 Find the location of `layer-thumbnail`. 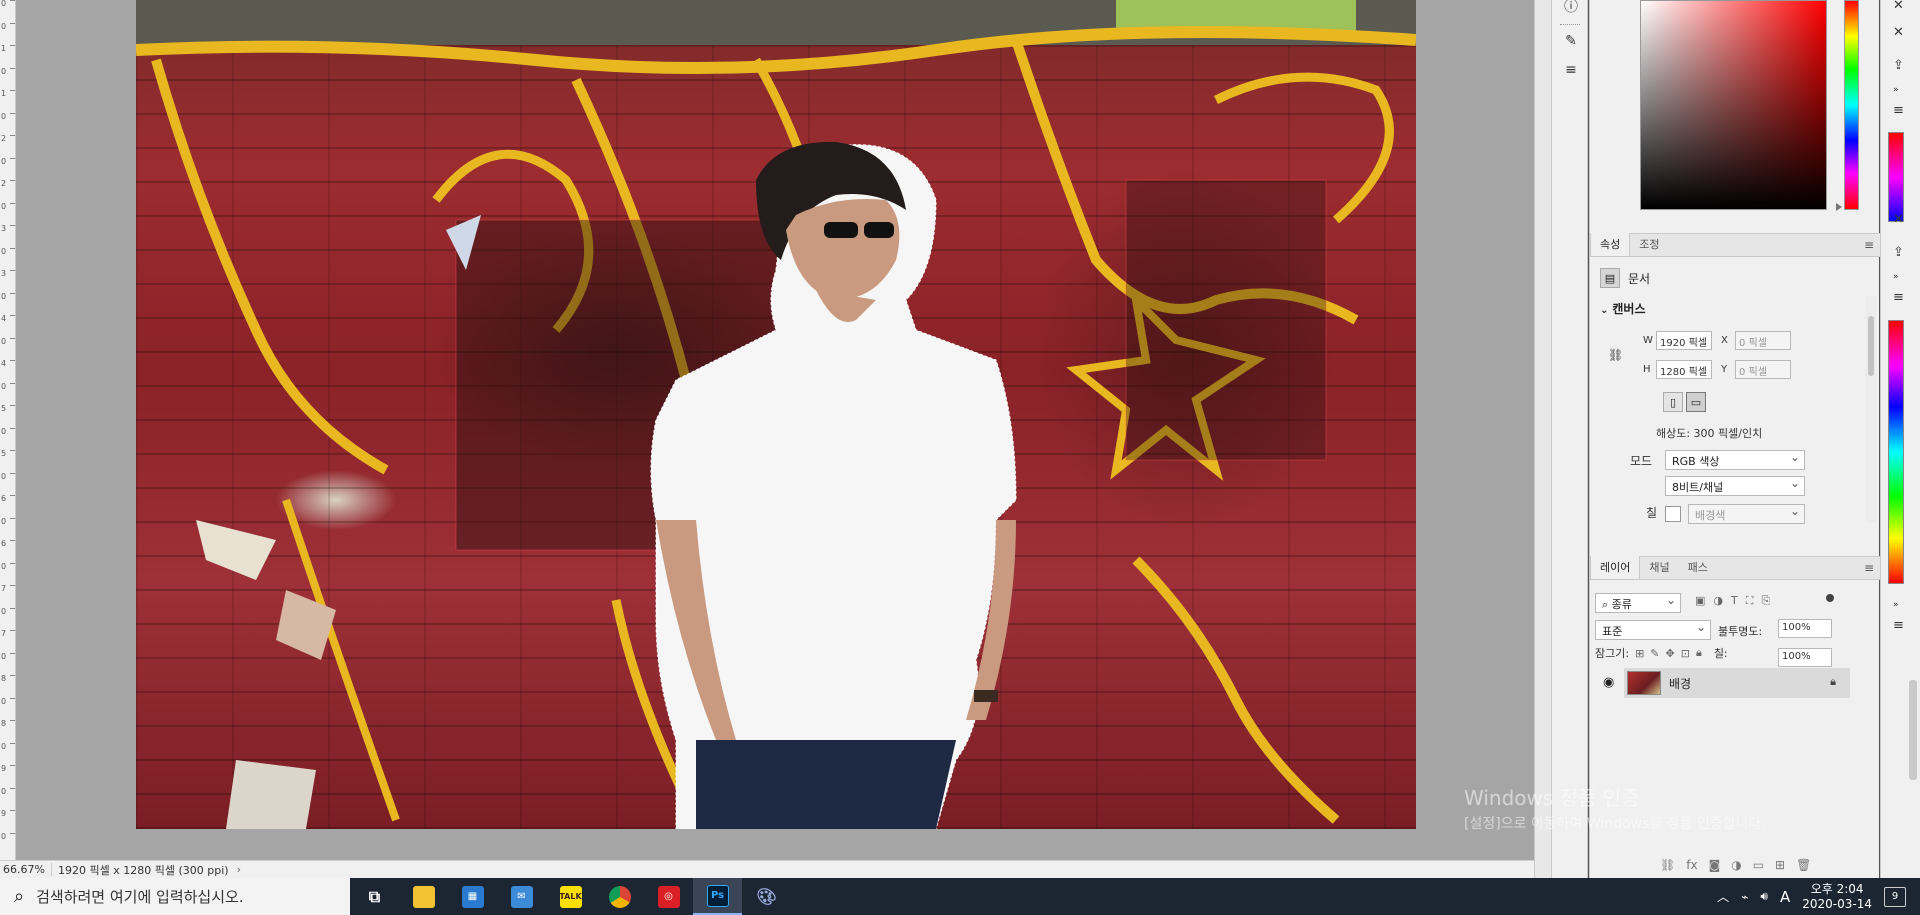

layer-thumbnail is located at coordinates (1644, 683).